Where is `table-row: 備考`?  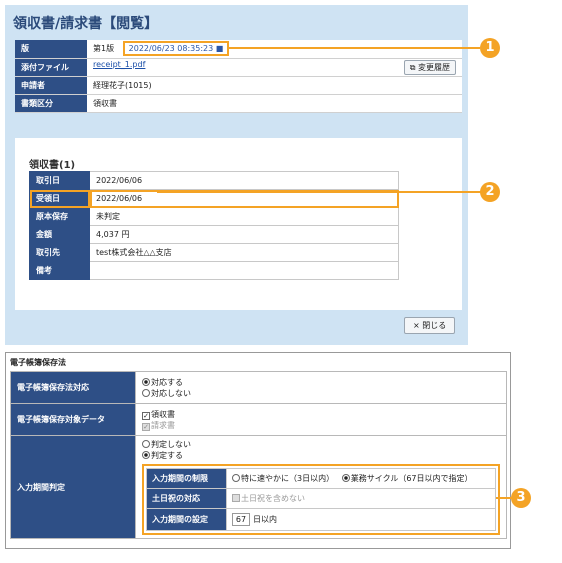 table-row: 備考 is located at coordinates (214, 270).